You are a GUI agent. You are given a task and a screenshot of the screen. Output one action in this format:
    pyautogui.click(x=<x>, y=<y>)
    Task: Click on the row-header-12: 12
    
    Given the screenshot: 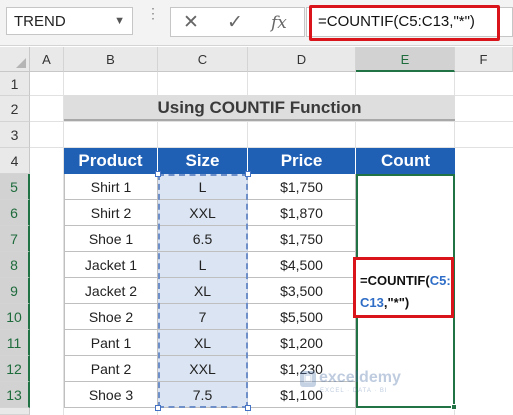 What is the action you would take?
    pyautogui.click(x=15, y=369)
    